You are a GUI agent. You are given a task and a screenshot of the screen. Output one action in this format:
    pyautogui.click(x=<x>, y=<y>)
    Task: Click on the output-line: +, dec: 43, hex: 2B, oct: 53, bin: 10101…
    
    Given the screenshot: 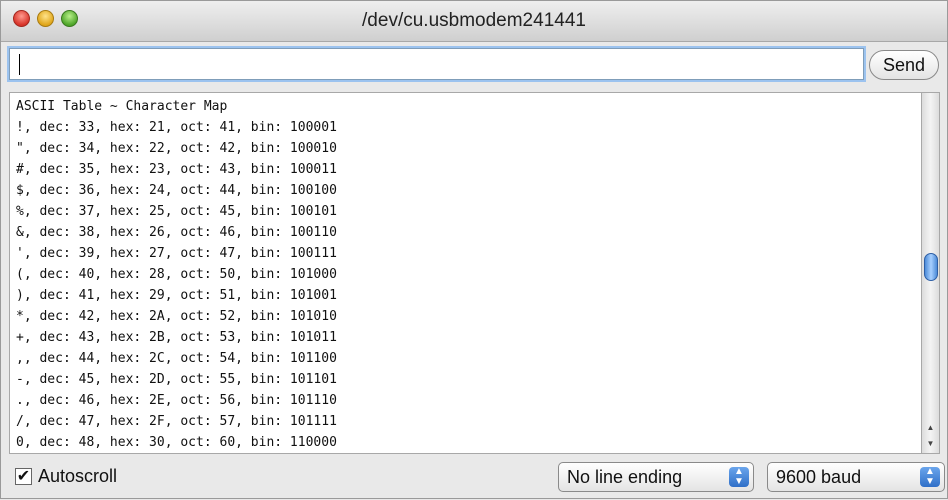 What is the action you would take?
    pyautogui.click(x=176, y=337)
    